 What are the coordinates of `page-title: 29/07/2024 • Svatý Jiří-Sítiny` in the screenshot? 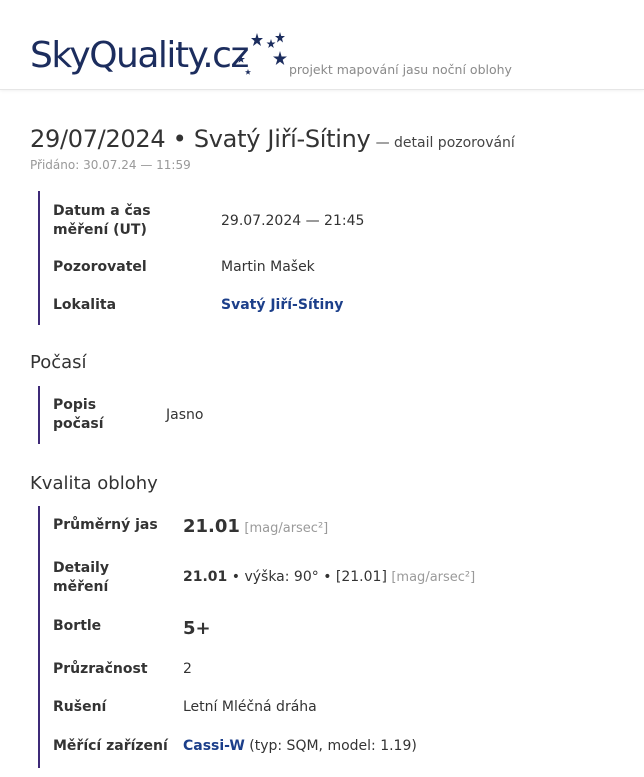 It's located at (200, 139).